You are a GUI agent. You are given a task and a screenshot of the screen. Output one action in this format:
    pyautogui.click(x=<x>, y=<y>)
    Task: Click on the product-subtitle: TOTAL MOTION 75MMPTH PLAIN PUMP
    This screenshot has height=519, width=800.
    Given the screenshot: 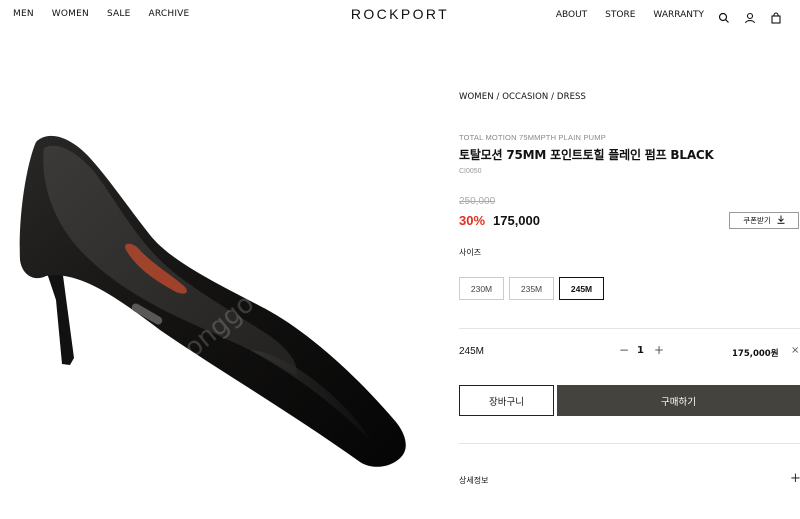 What is the action you would take?
    pyautogui.click(x=532, y=137)
    